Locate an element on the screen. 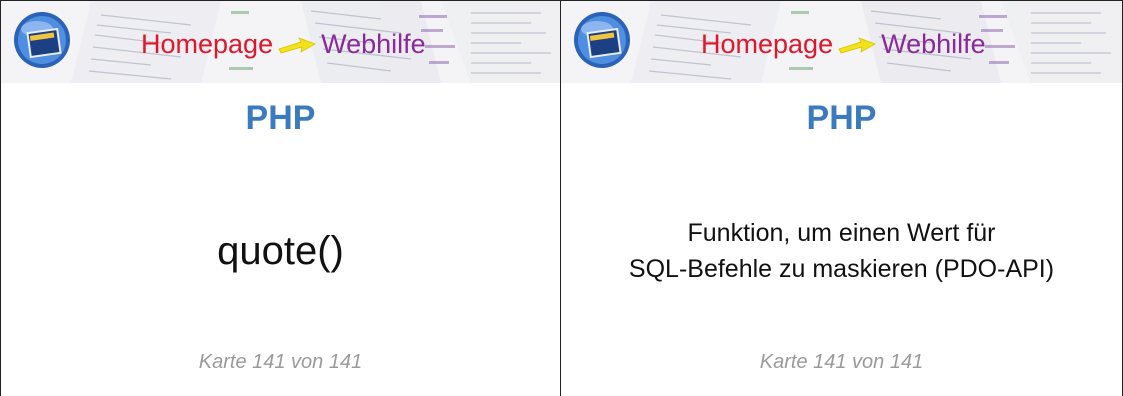 This screenshot has width=1123, height=396. definition-line-1: Funktion, um einen Wert für is located at coordinates (841, 233).